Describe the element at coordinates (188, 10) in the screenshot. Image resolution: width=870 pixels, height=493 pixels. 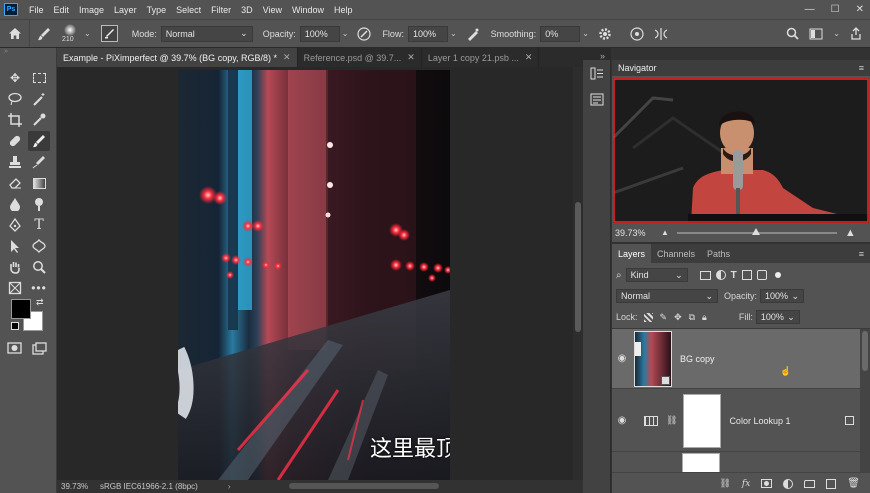
I see `menu-select: Select` at that location.